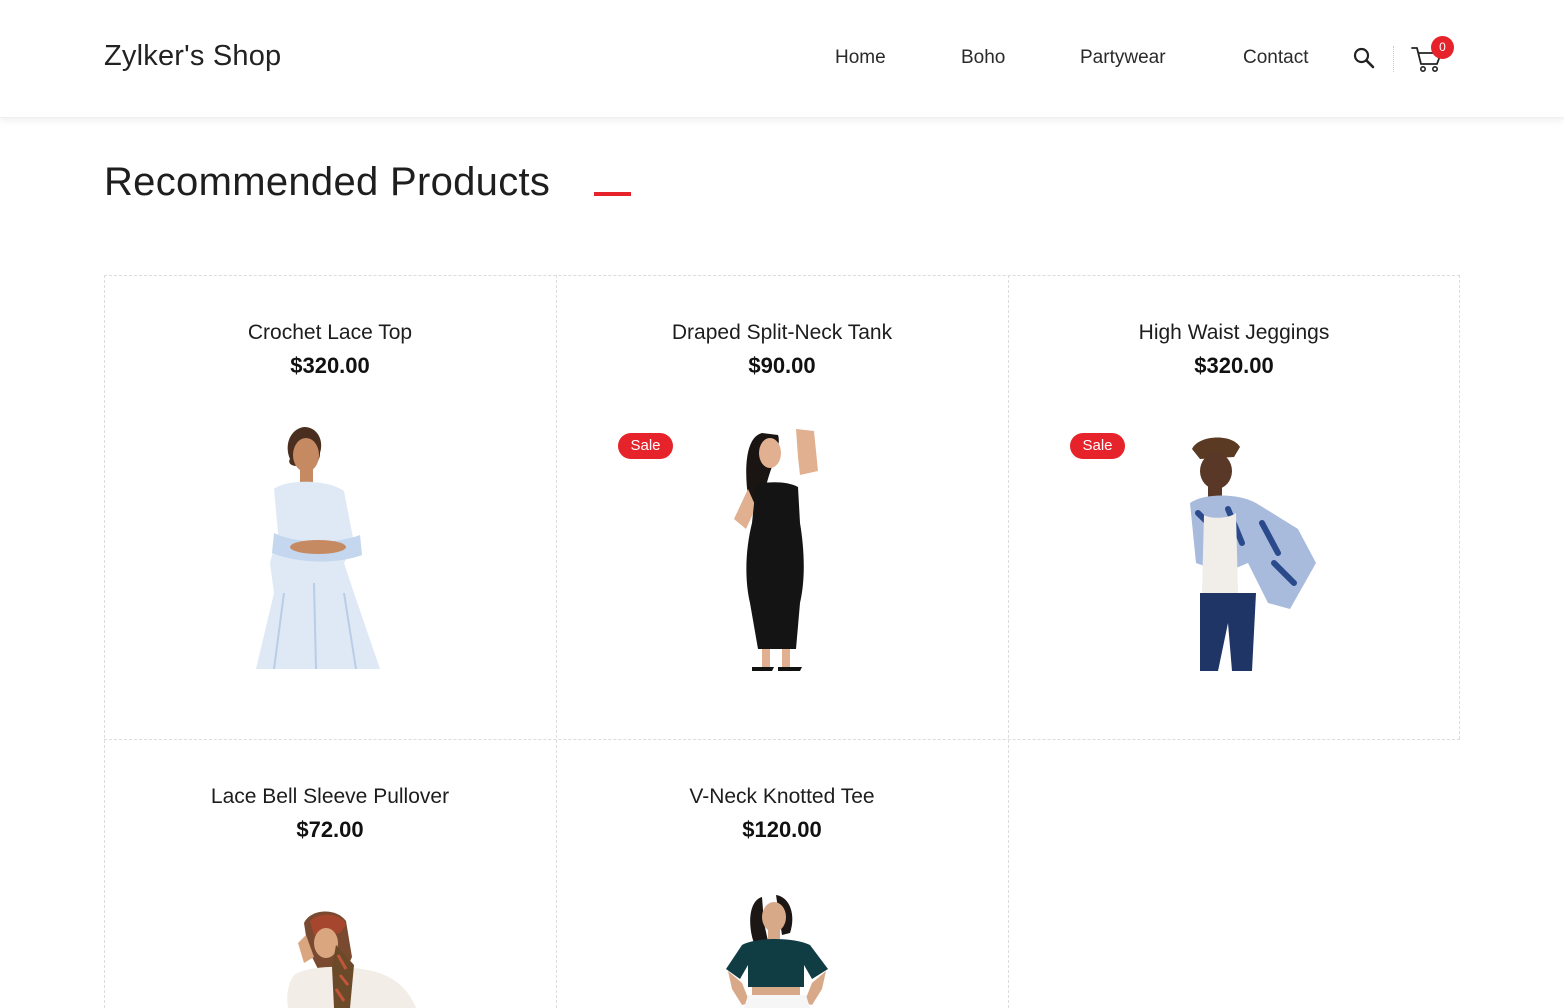 The image size is (1564, 1008). Describe the element at coordinates (330, 333) in the screenshot. I see `product-name: Crochet Lace Top` at that location.